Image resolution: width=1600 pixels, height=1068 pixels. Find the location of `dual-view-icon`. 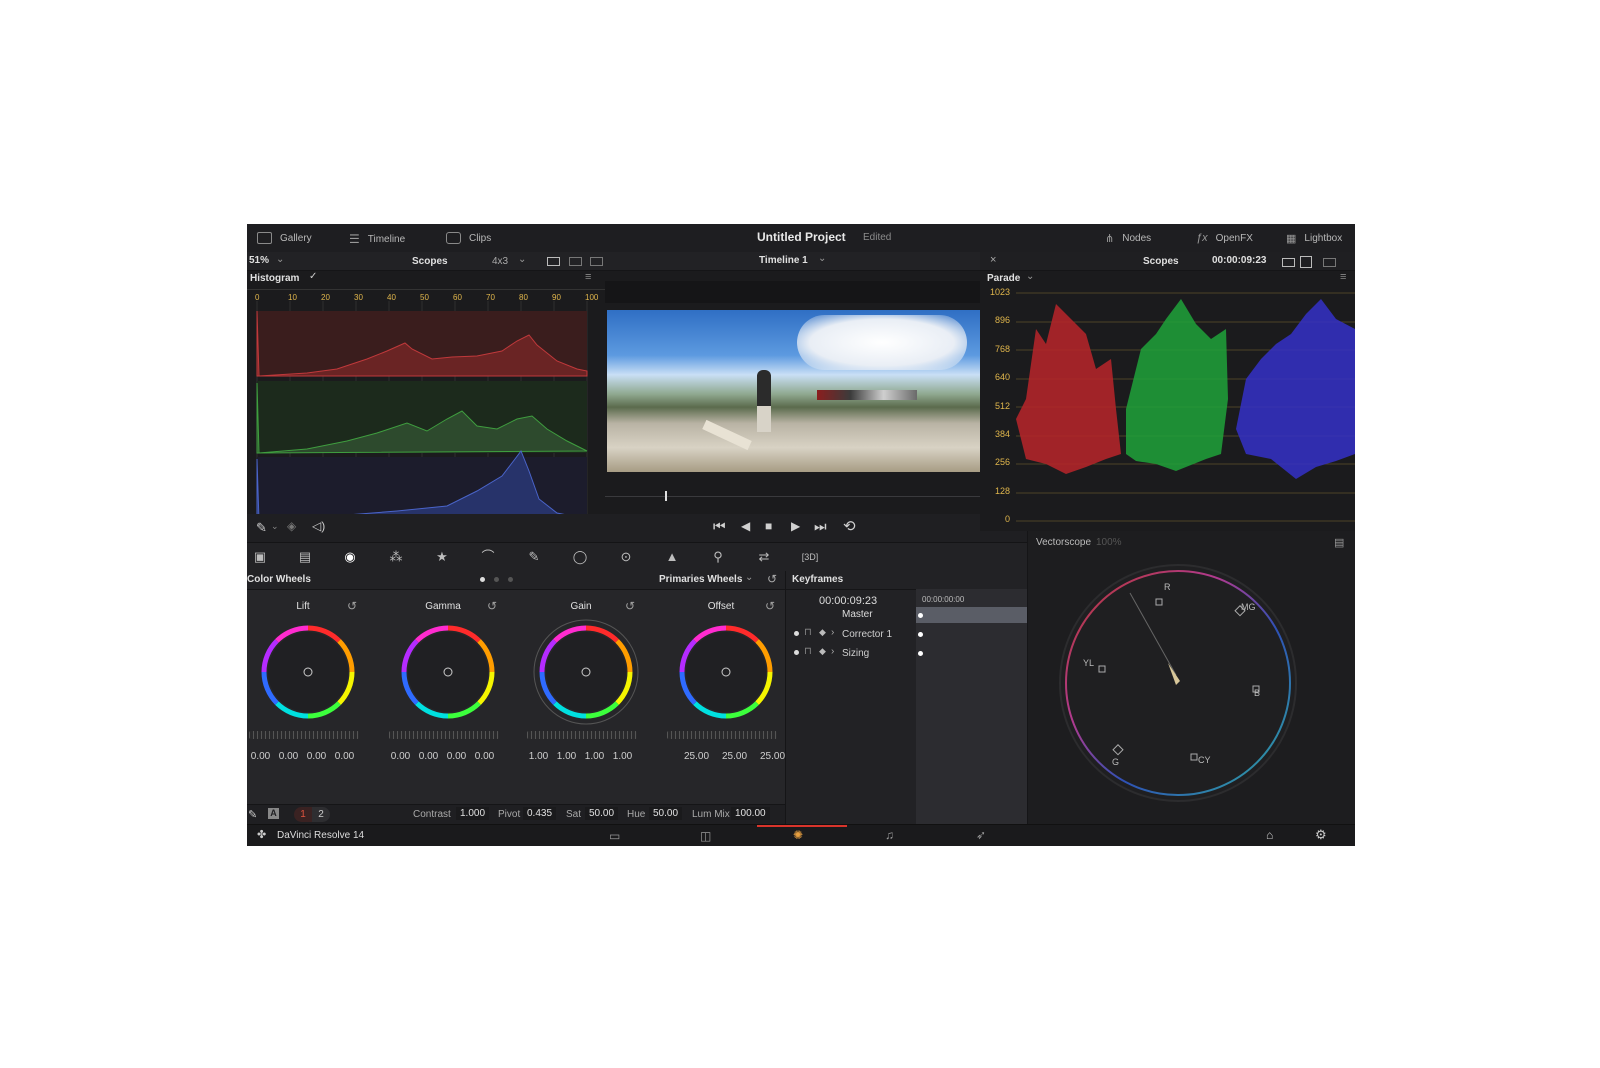

dual-view-icon is located at coordinates (575, 261).